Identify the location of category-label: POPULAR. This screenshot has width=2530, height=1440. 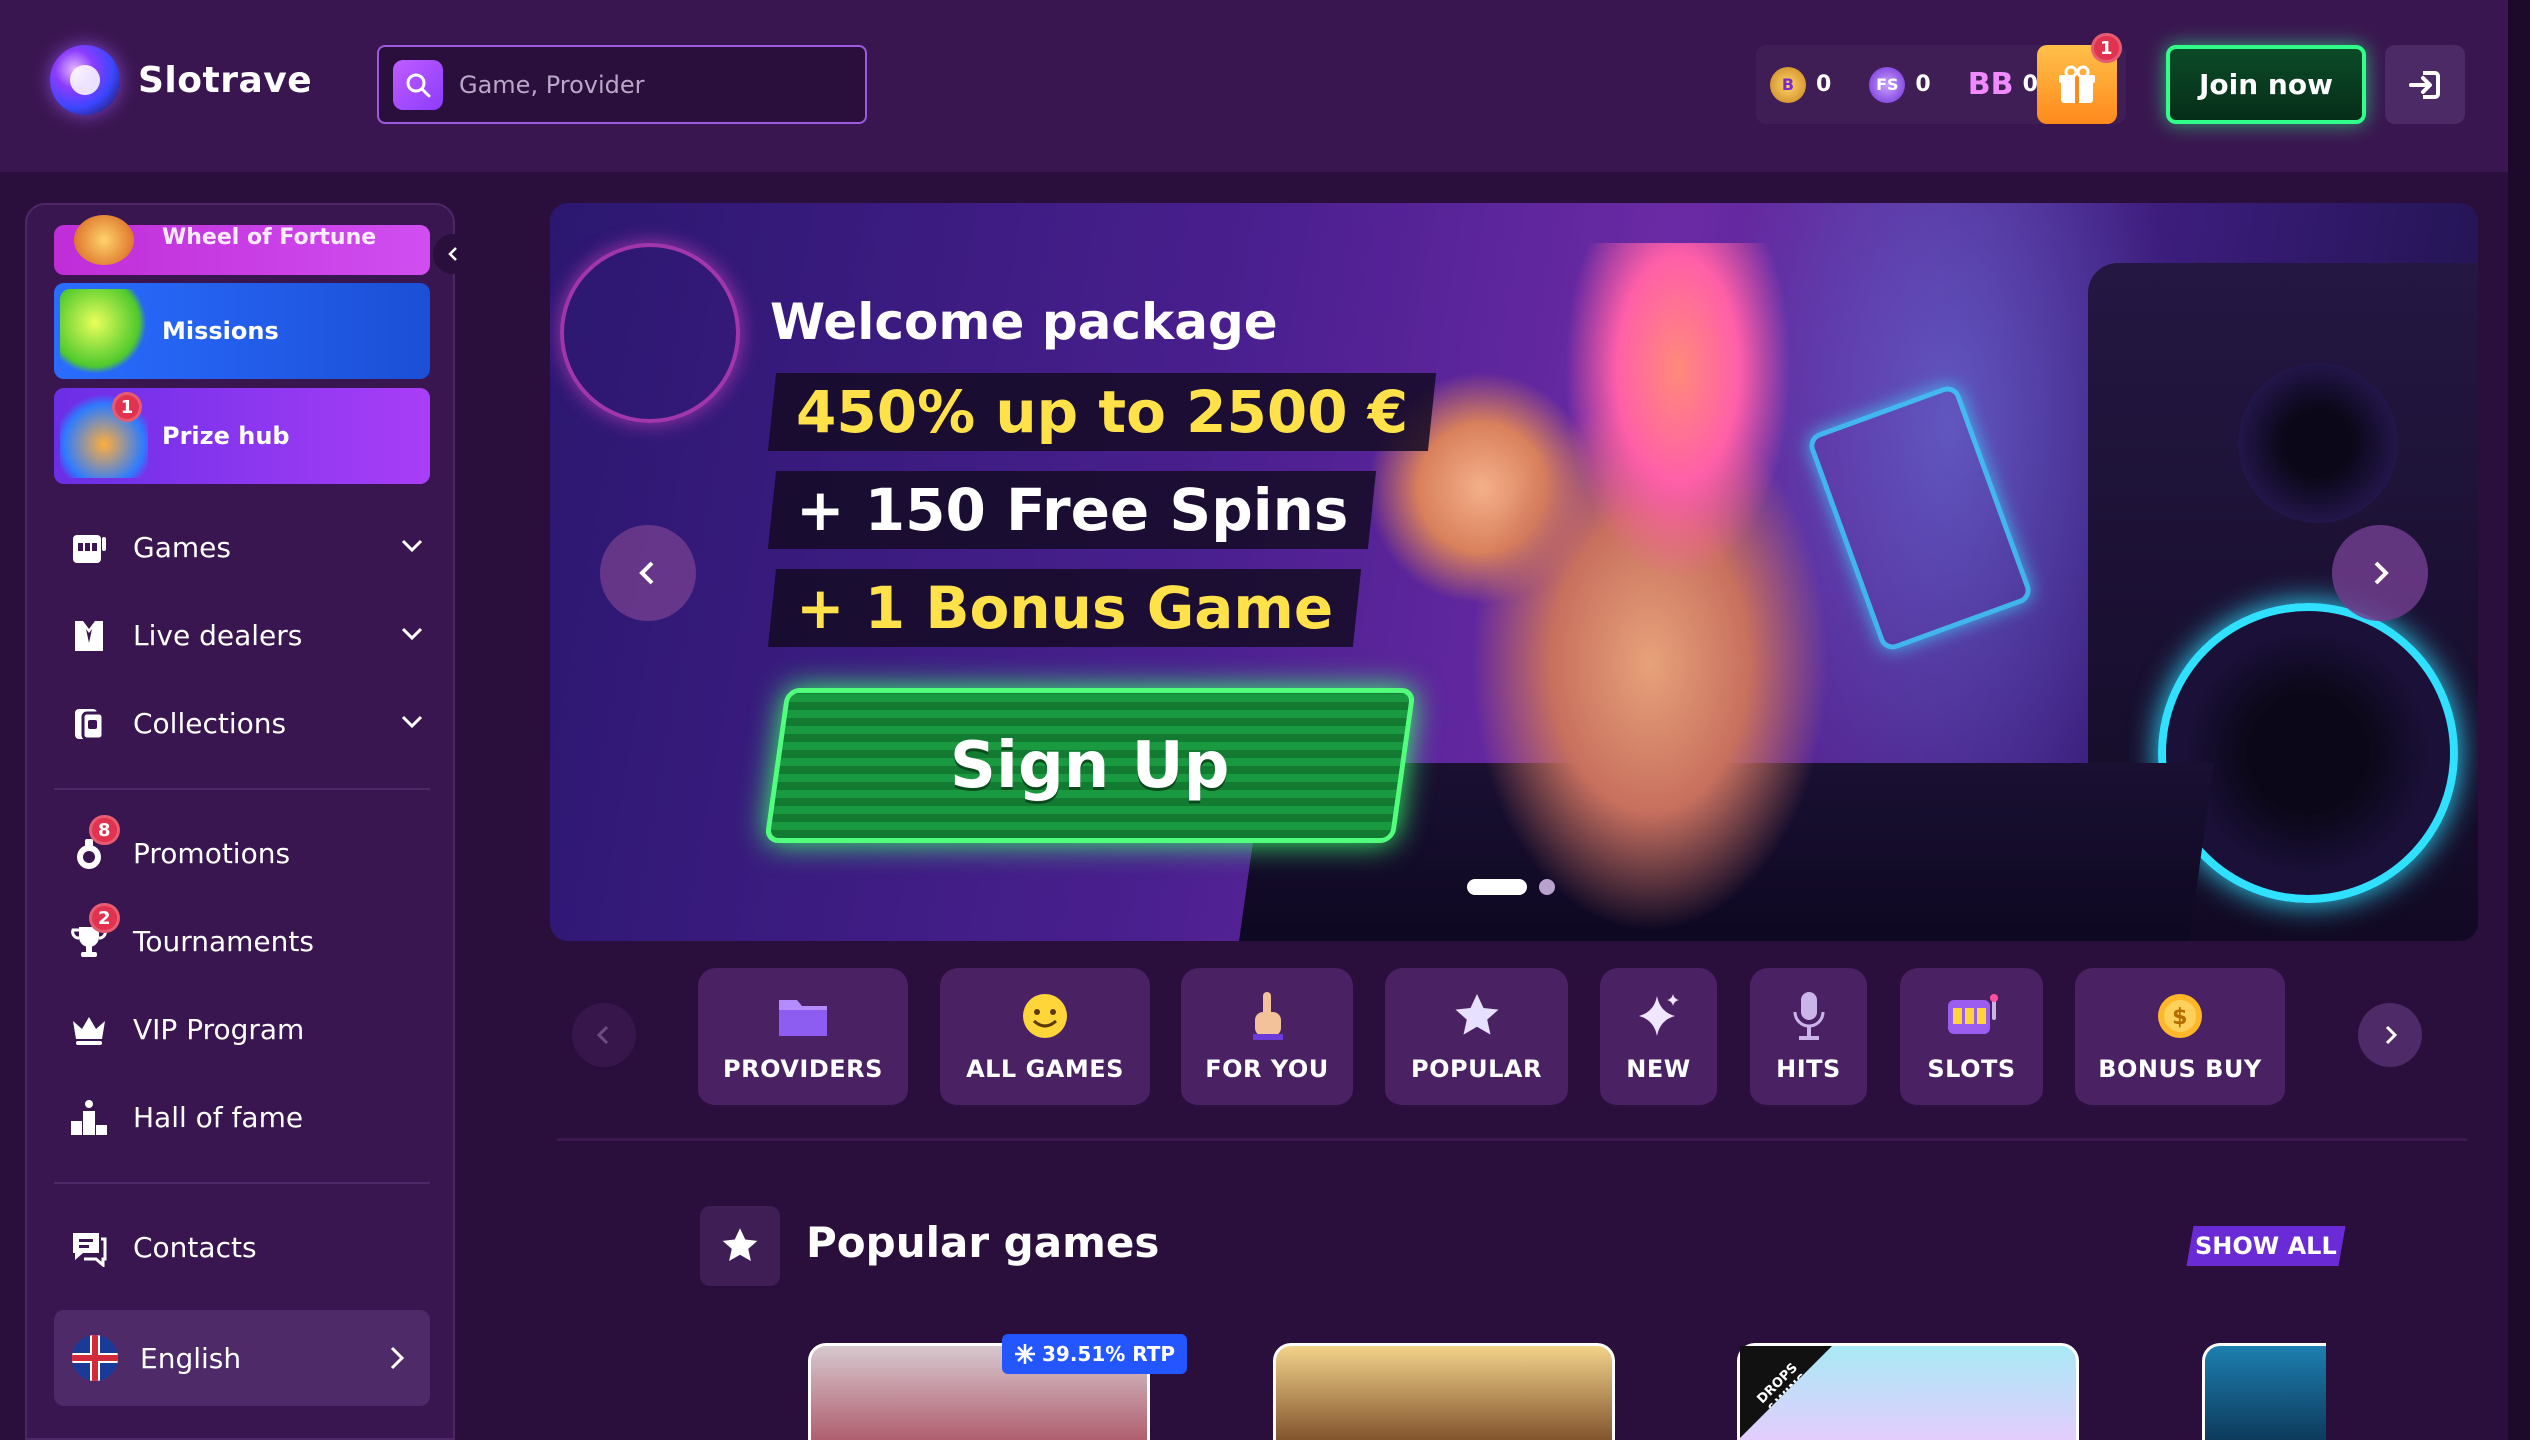
(1476, 1069).